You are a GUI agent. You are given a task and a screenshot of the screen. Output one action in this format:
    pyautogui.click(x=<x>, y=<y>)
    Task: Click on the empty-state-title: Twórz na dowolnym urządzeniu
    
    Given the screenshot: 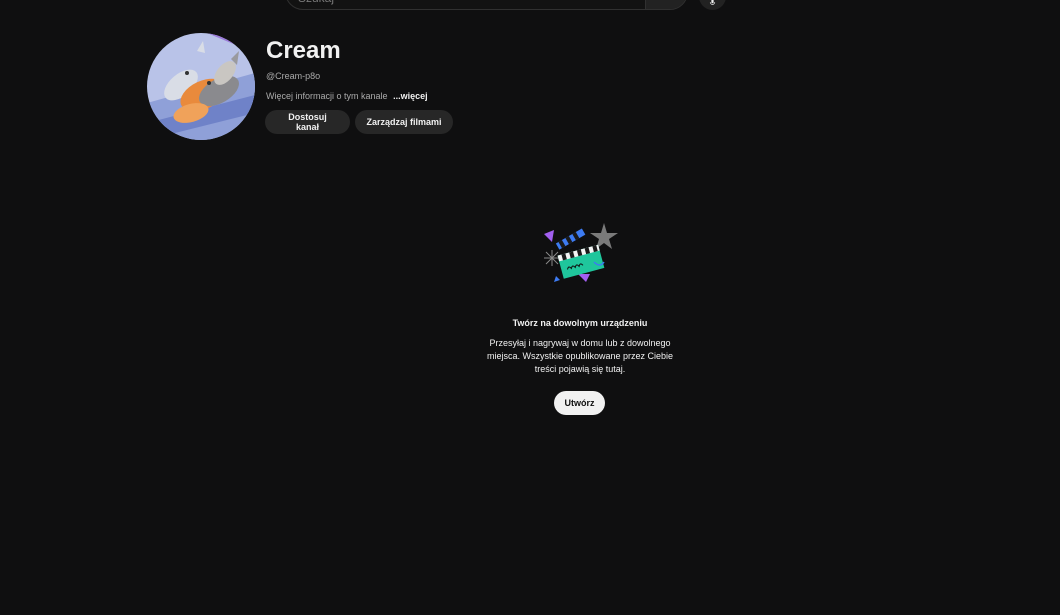 What is the action you would take?
    pyautogui.click(x=580, y=323)
    